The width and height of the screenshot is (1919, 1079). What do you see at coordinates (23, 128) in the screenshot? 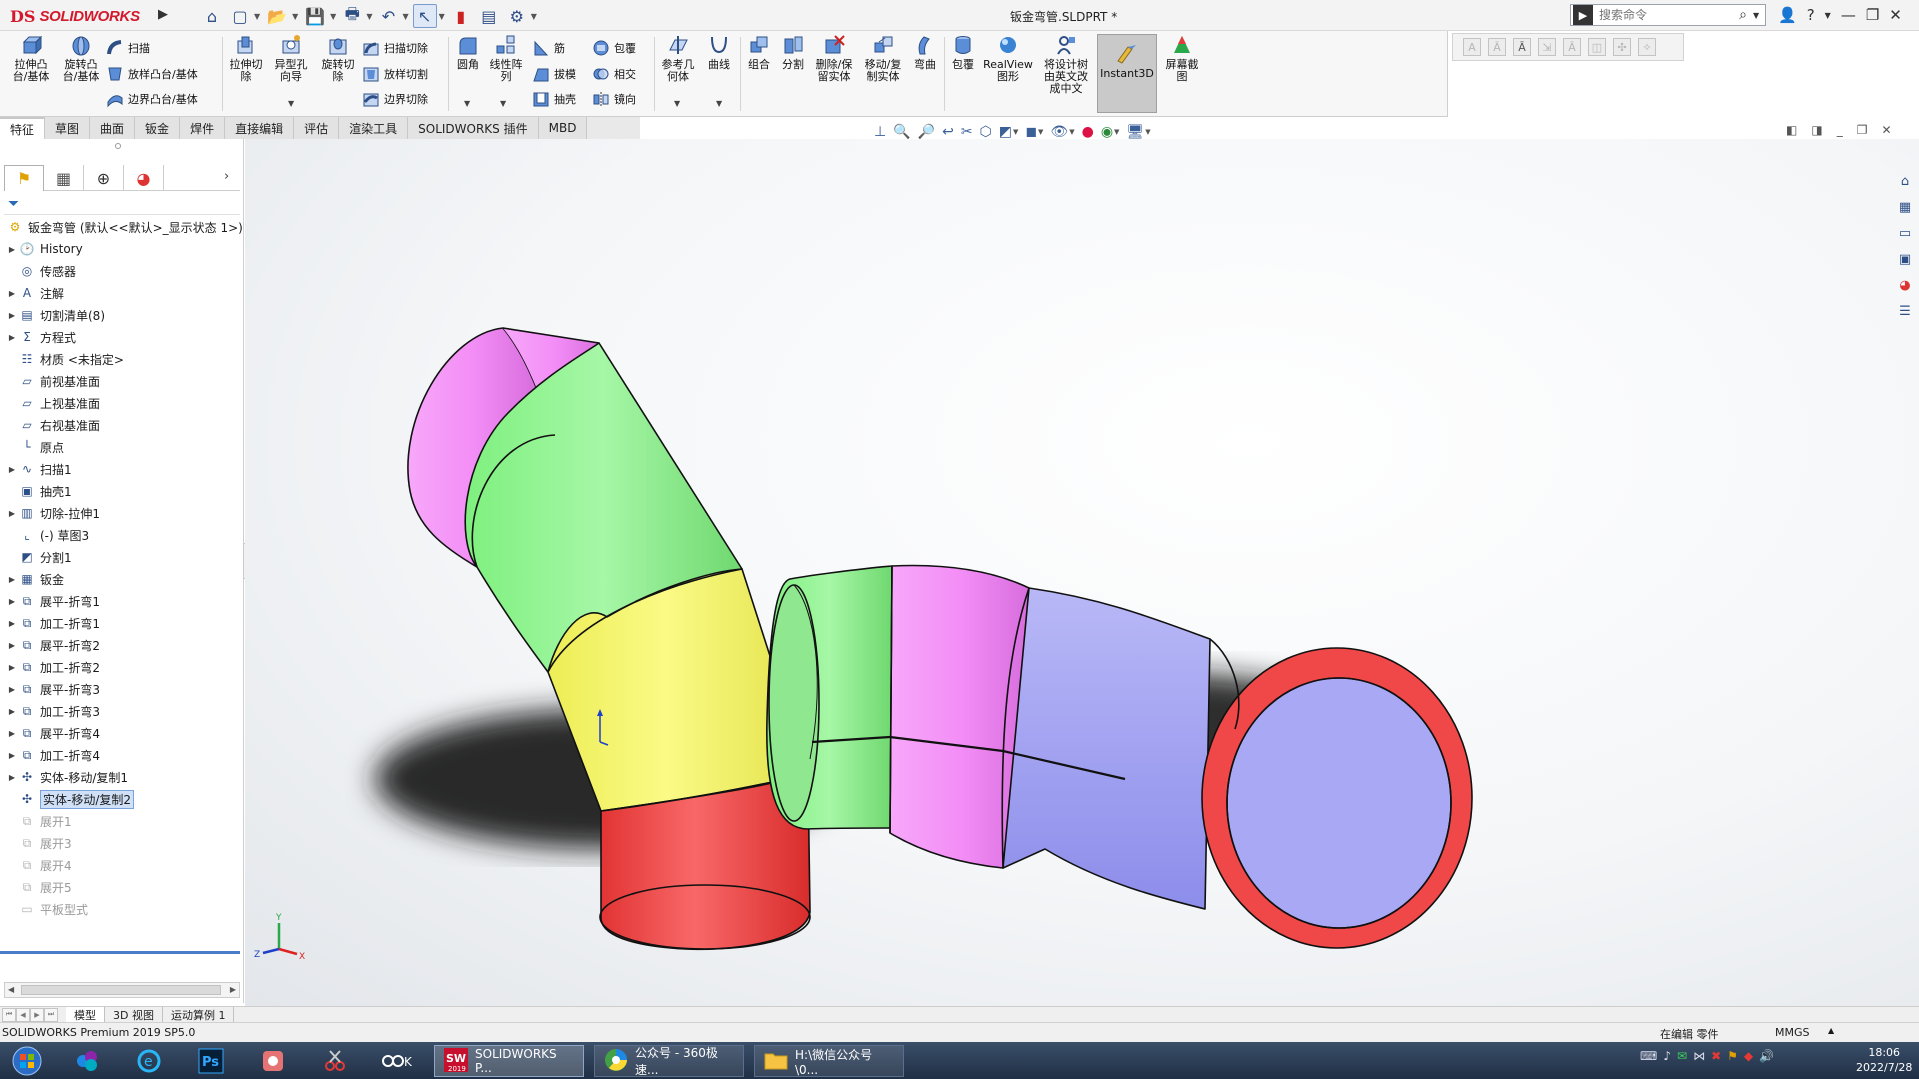
I see `tab-features: 特征` at bounding box center [23, 128].